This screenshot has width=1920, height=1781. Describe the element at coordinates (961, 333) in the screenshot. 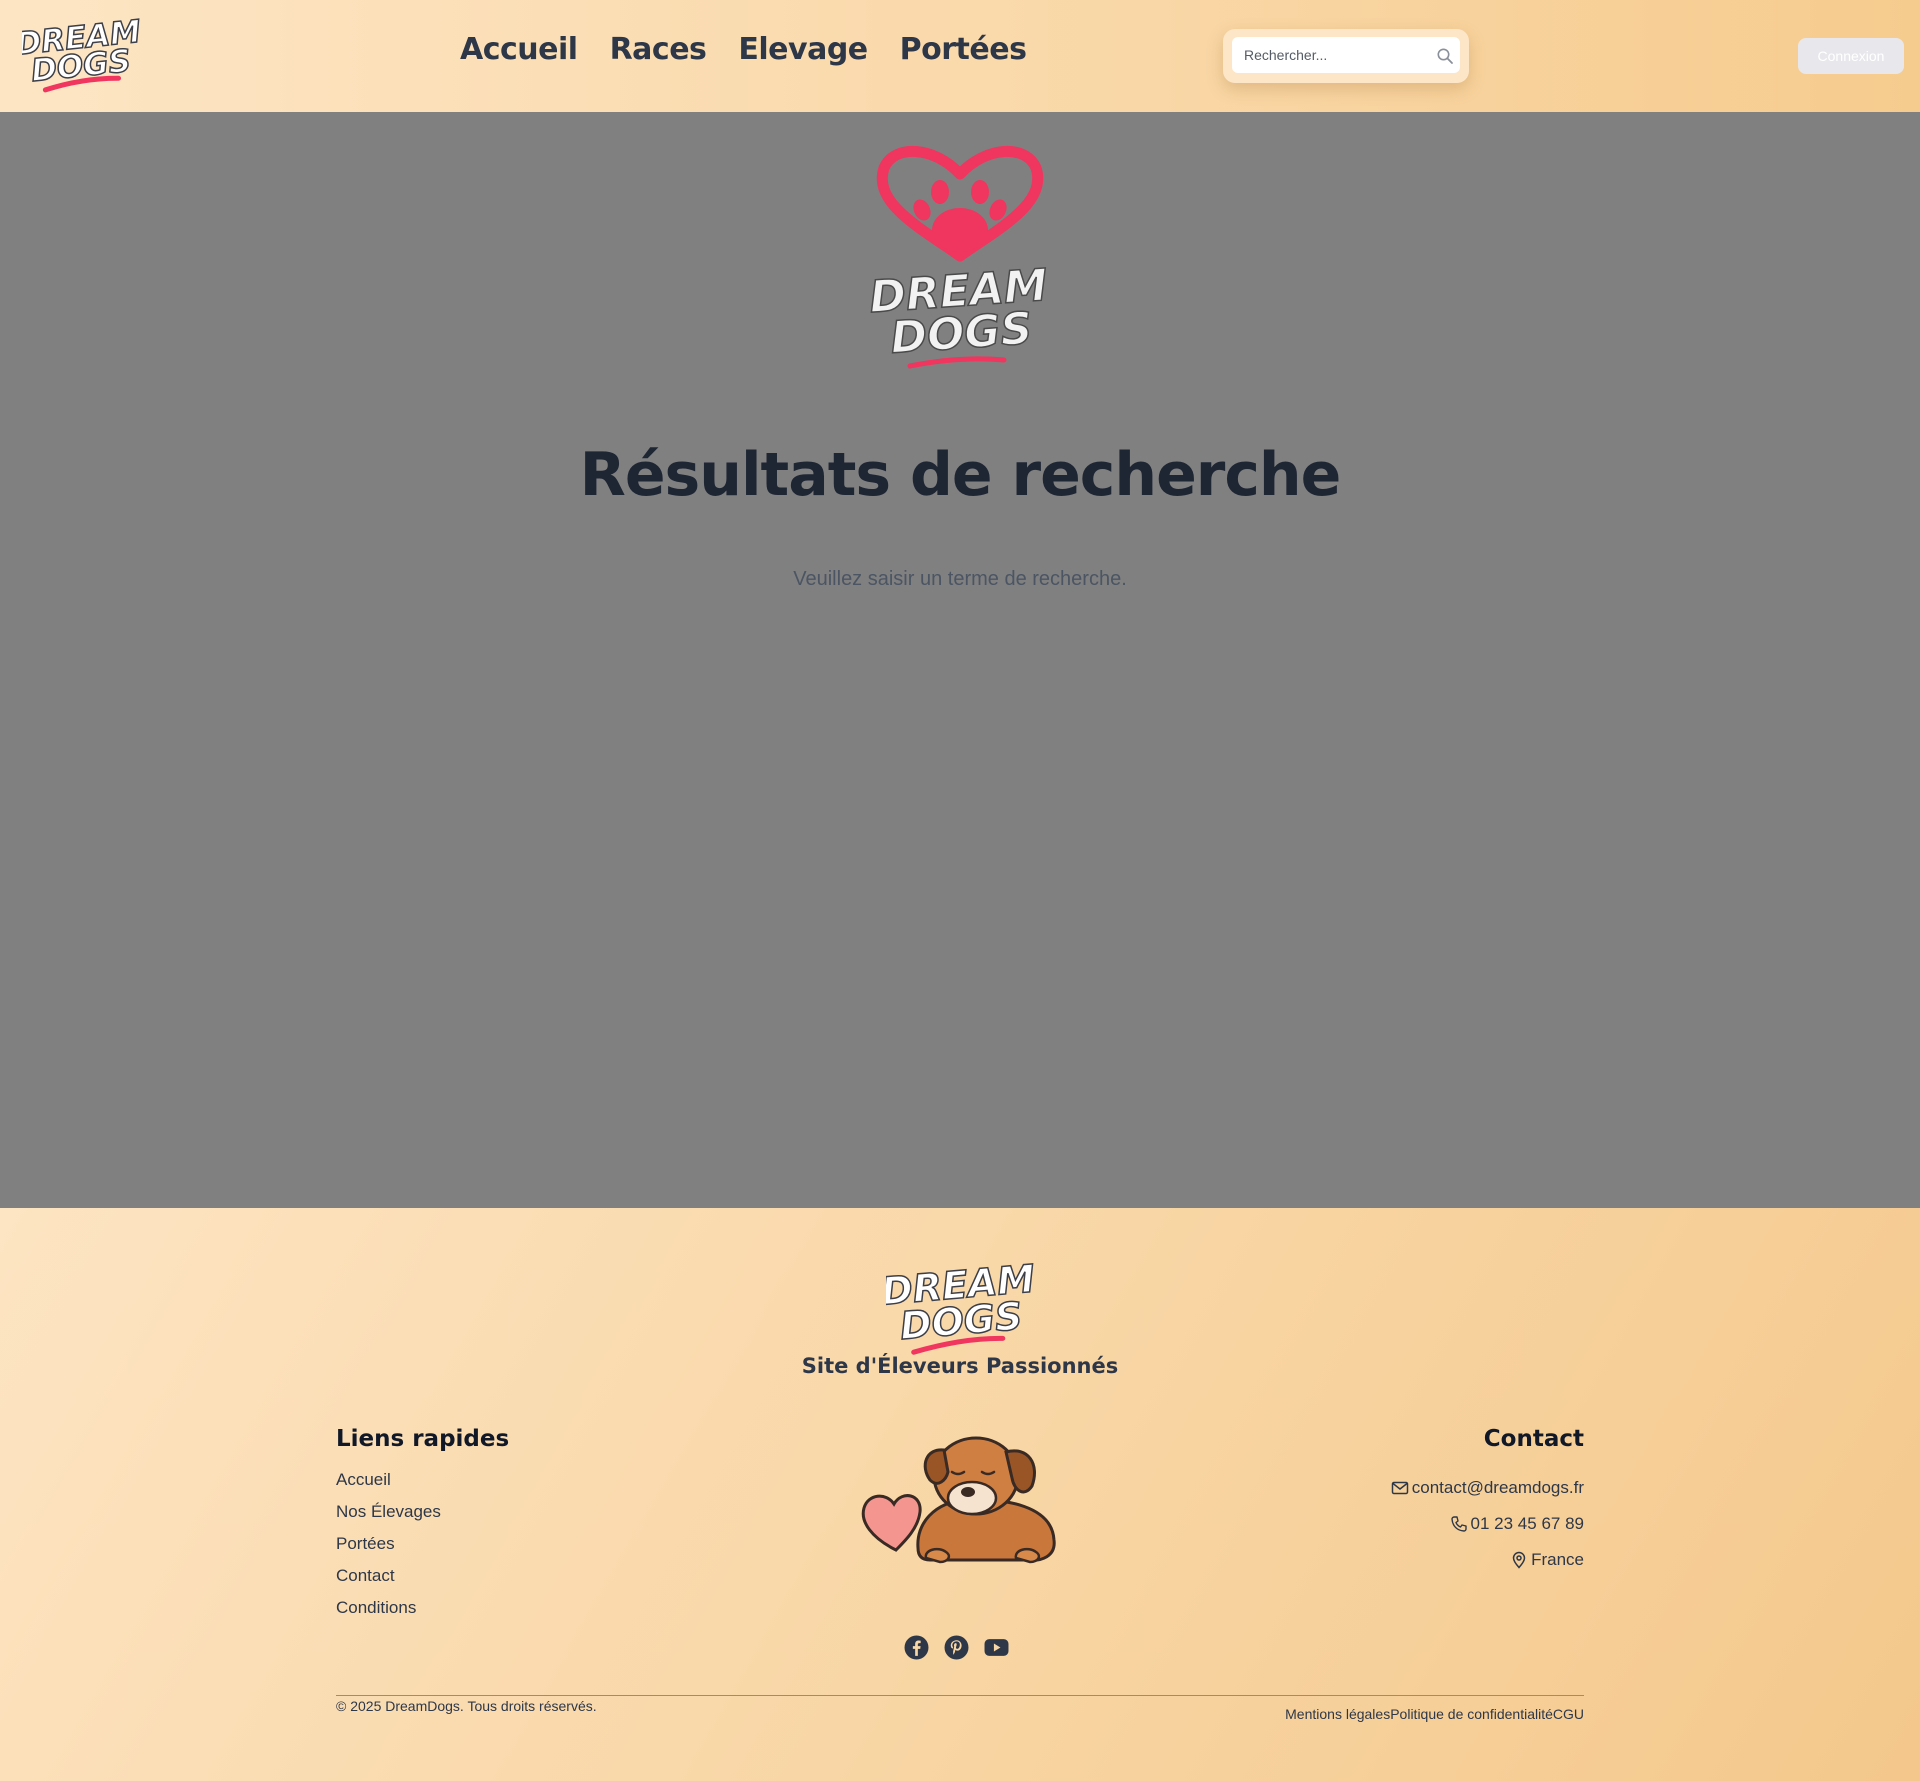

I see `svg-text: DOGS` at that location.